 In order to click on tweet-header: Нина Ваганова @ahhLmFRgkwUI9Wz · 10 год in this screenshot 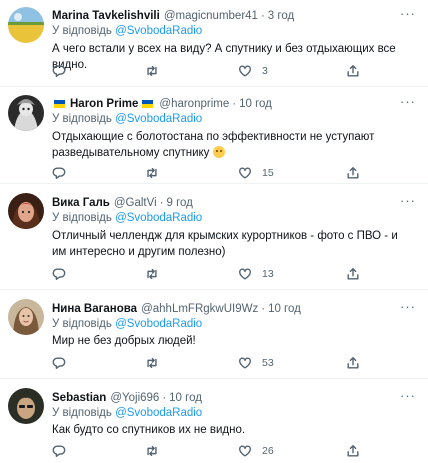, I will do `click(176, 309)`.